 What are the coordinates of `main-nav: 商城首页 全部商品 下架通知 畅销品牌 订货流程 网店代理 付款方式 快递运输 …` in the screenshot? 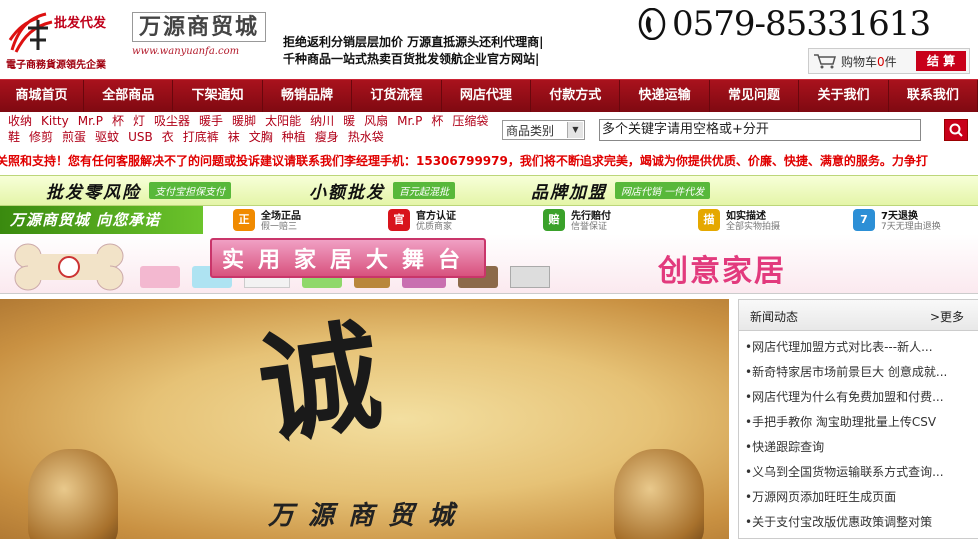 It's located at (489, 95).